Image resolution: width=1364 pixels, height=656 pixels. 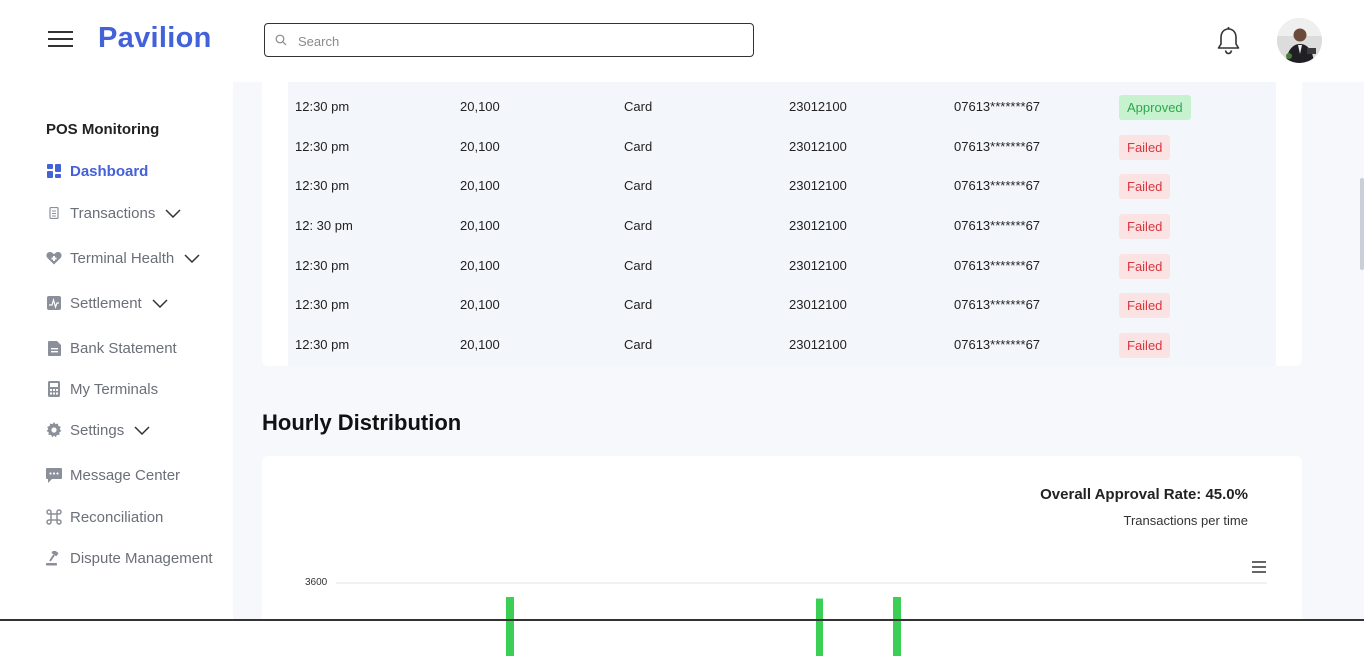 What do you see at coordinates (103, 129) in the screenshot?
I see `sidebar-title: POS Monitoring` at bounding box center [103, 129].